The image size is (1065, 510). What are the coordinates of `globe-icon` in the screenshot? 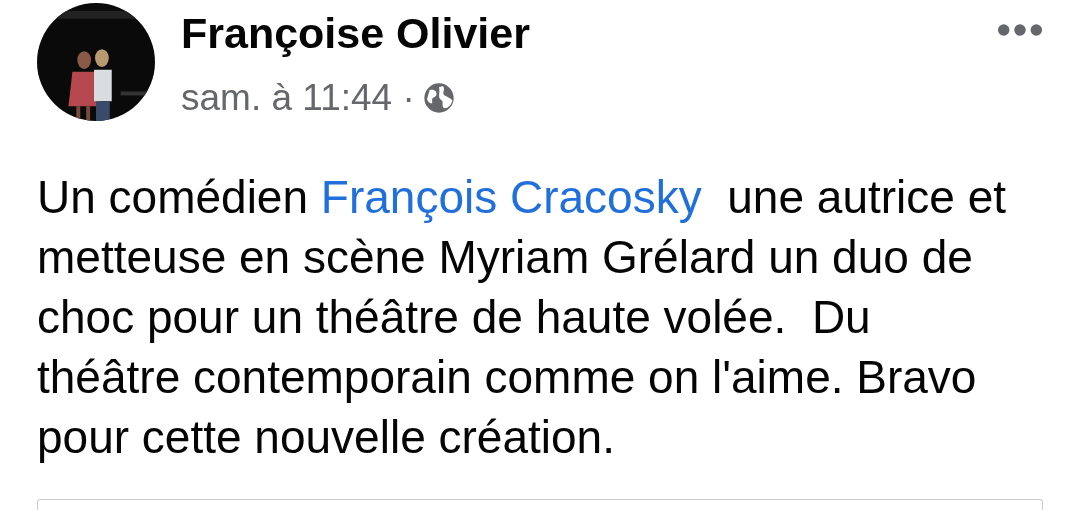 It's located at (438, 98).